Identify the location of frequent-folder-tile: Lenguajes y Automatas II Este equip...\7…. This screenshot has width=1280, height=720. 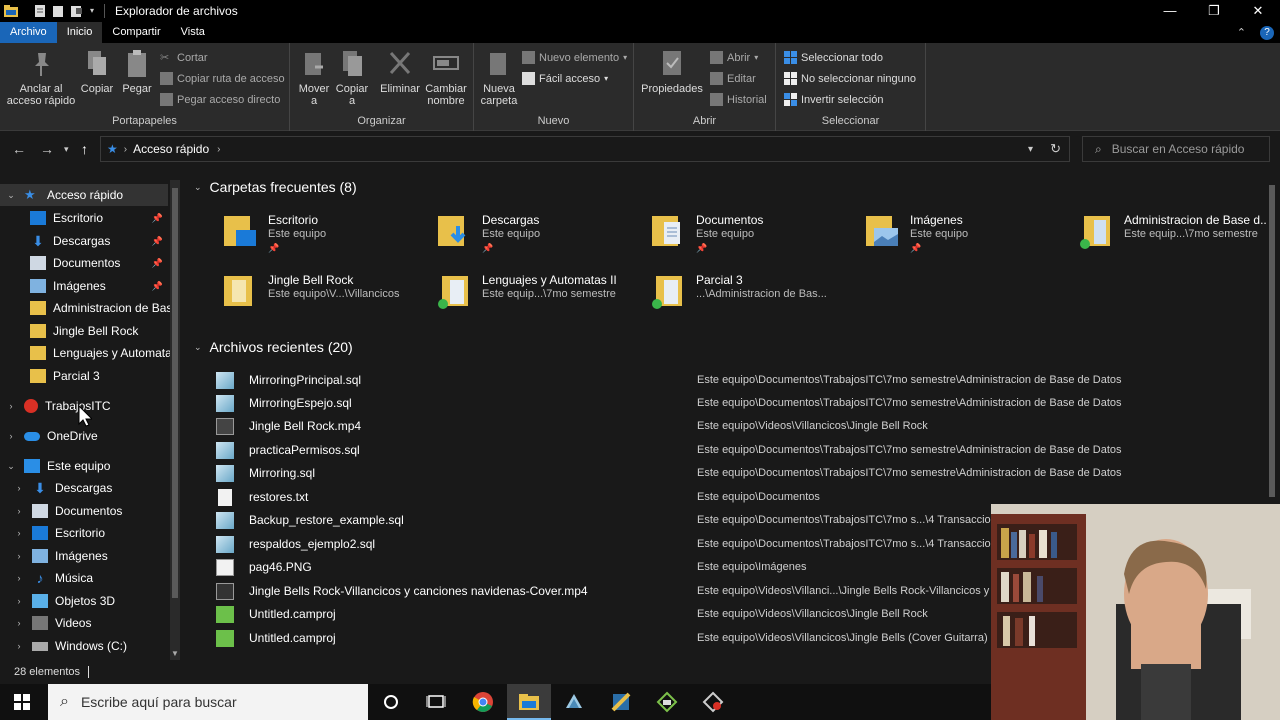
(508, 292).